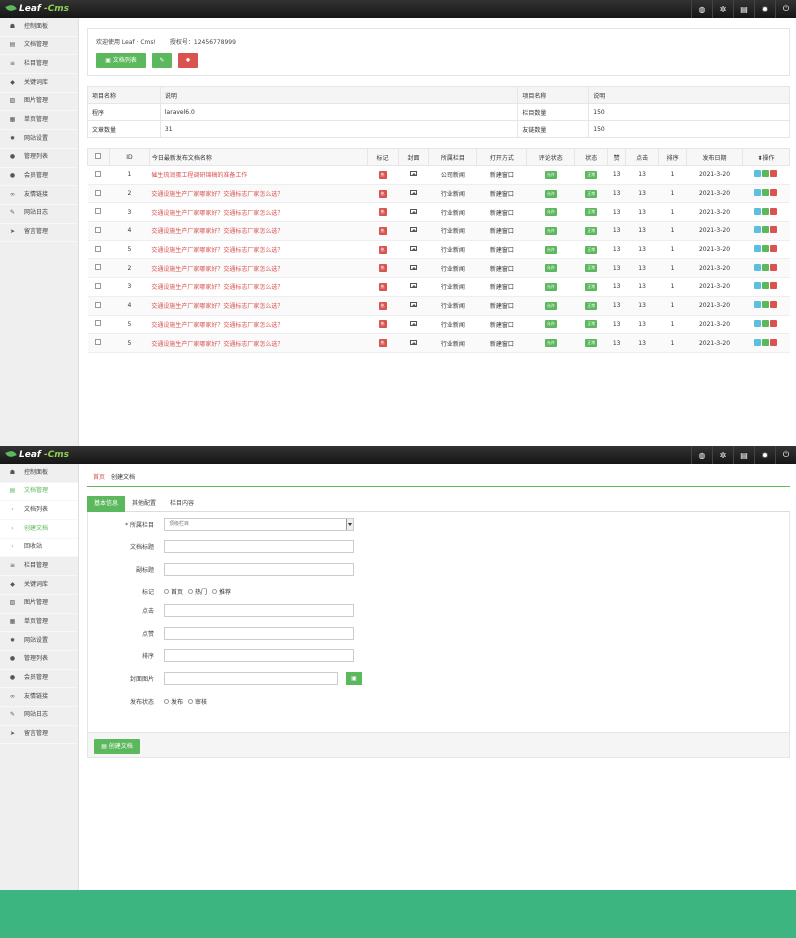 This screenshot has height=938, width=796. What do you see at coordinates (354, 678) in the screenshot?
I see `upload-button: ▣` at bounding box center [354, 678].